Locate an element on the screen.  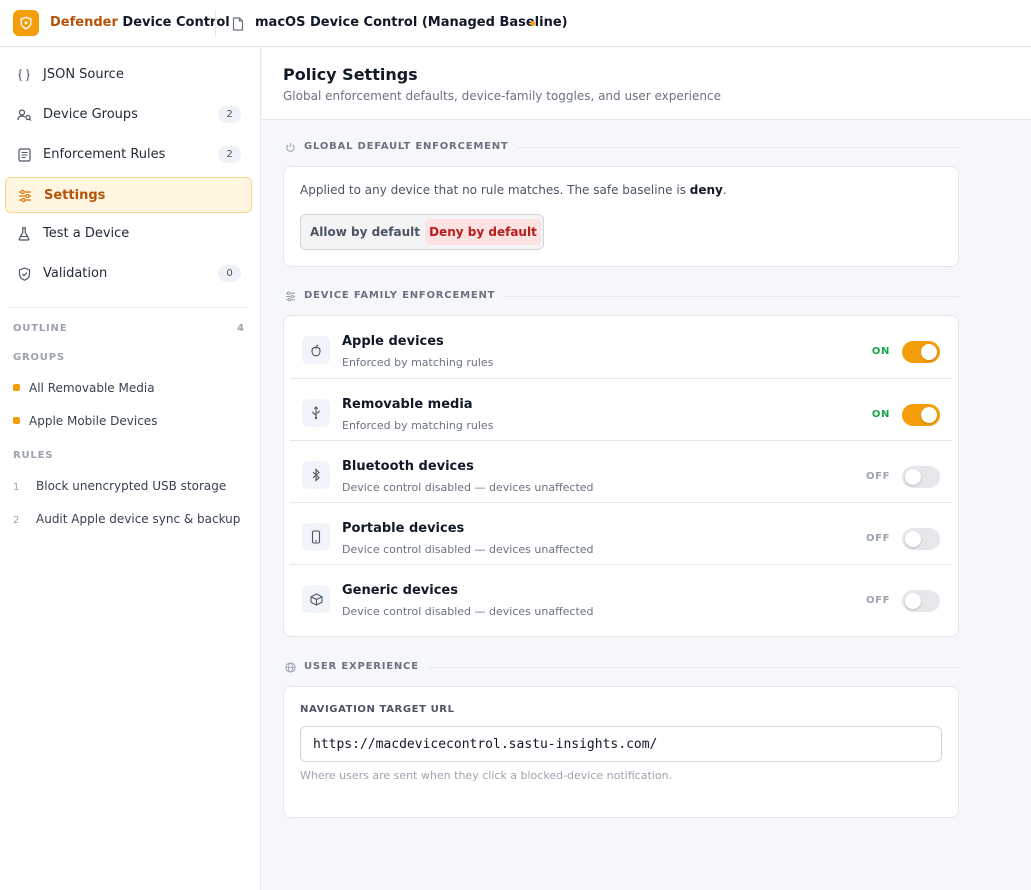
sidebar-item-label: Validation is located at coordinates (75, 273).